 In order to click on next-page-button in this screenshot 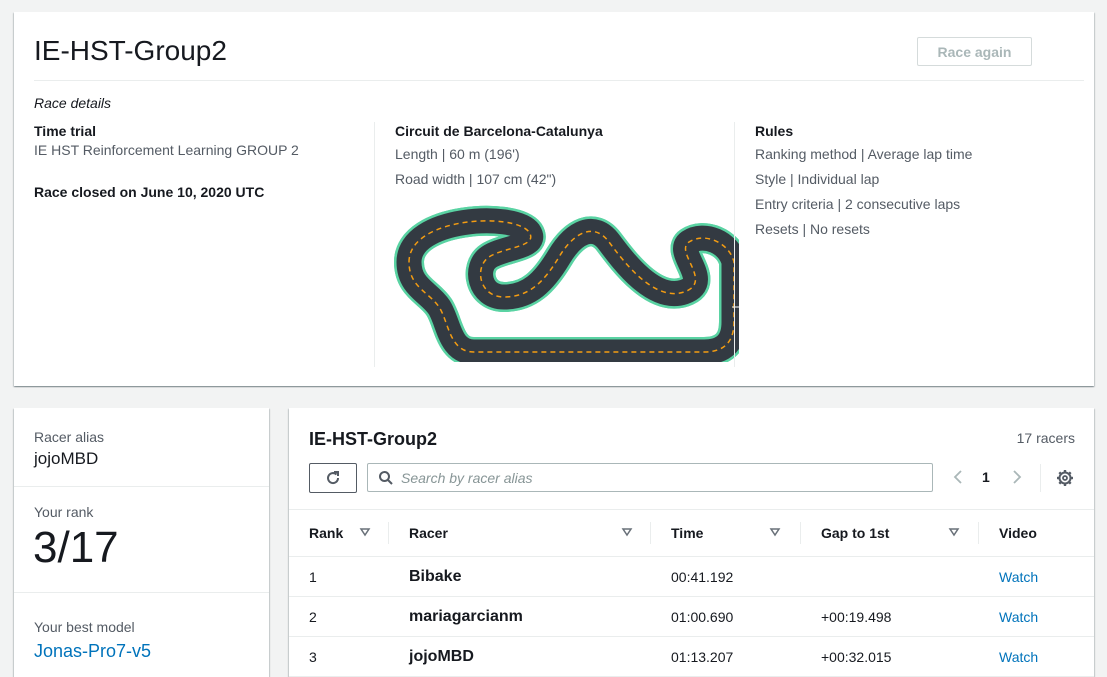, I will do `click(1017, 477)`.